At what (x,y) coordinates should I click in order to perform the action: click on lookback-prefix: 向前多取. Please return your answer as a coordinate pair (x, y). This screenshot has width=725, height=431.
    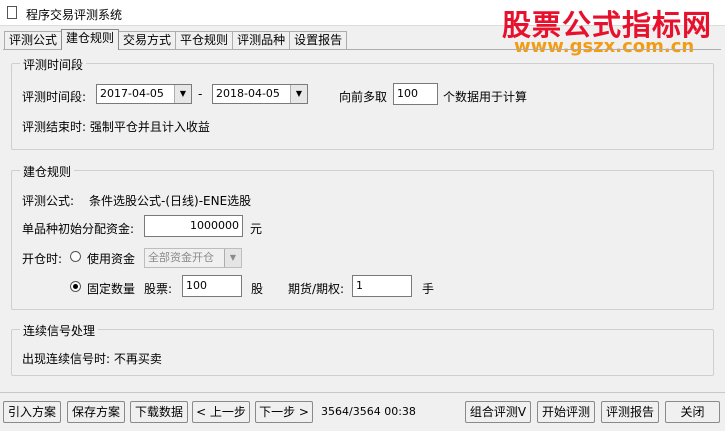
    Looking at the image, I should click on (363, 97).